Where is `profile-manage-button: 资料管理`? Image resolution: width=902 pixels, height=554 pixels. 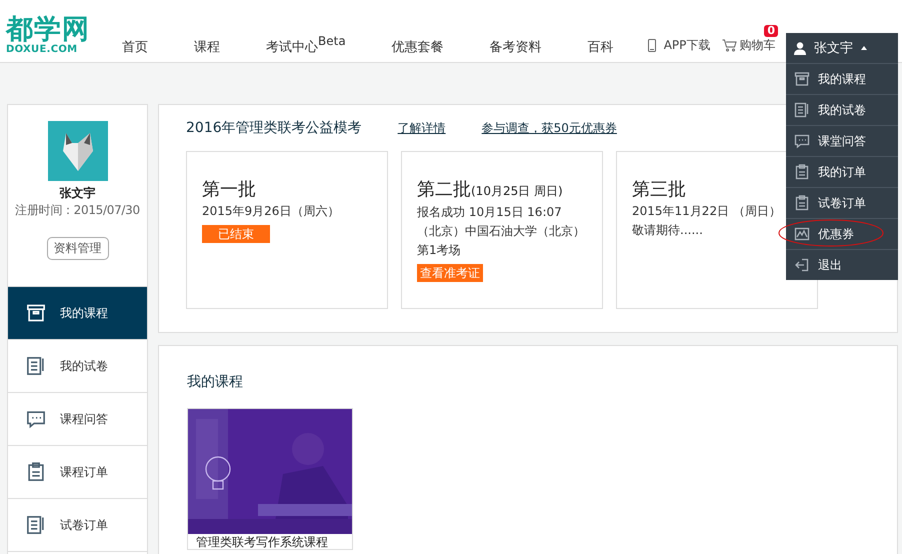 profile-manage-button: 资料管理 is located at coordinates (77, 248).